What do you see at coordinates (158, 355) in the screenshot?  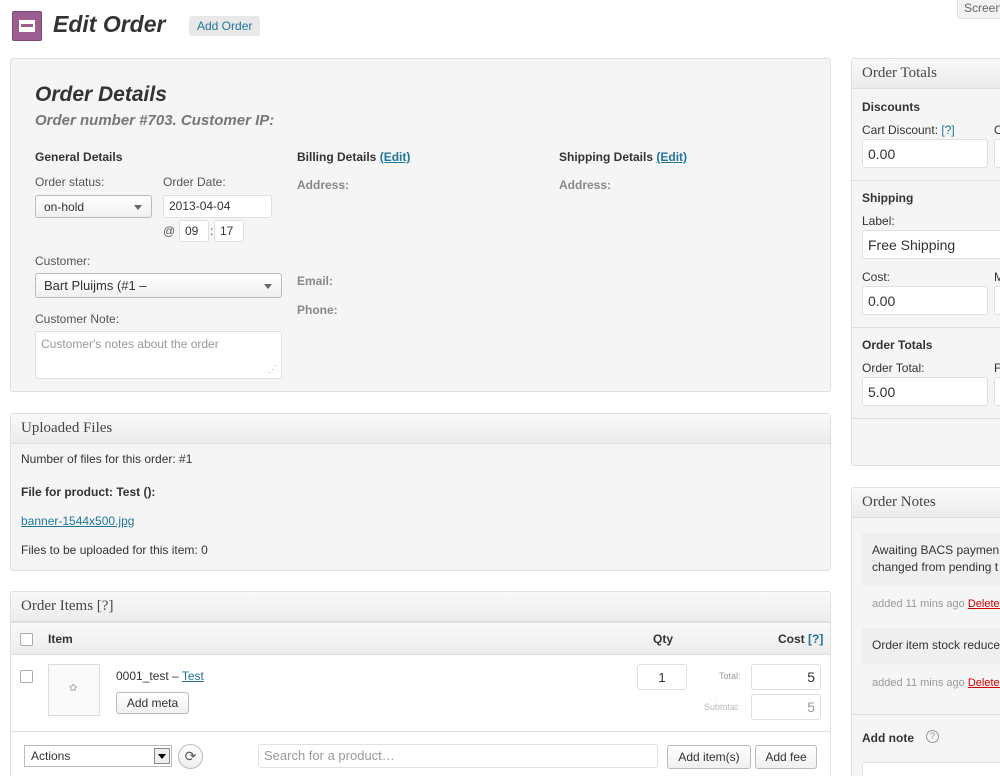 I see `customer-note-textarea: Customer's notes about the order ⋰` at bounding box center [158, 355].